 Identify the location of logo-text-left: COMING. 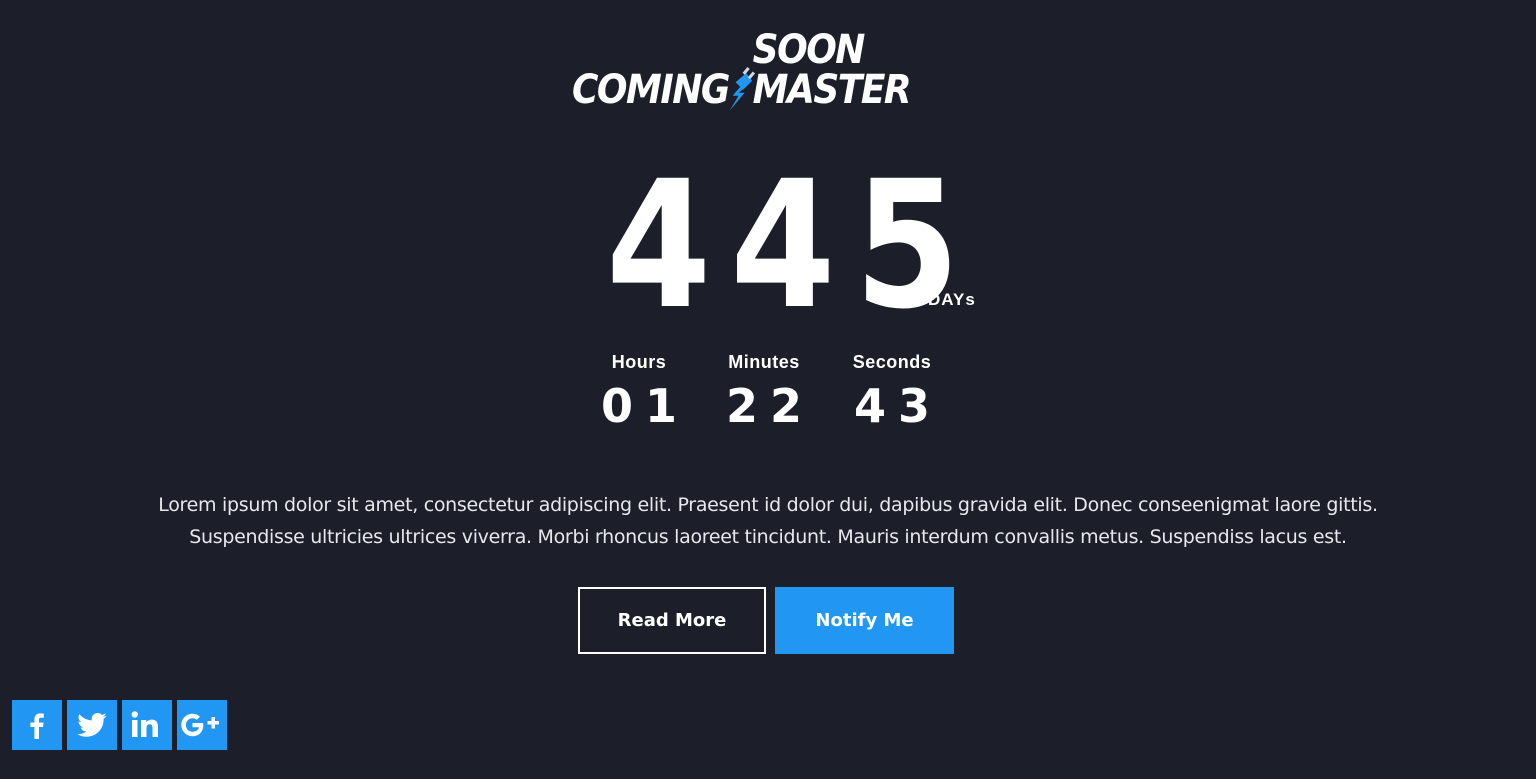
(651, 90).